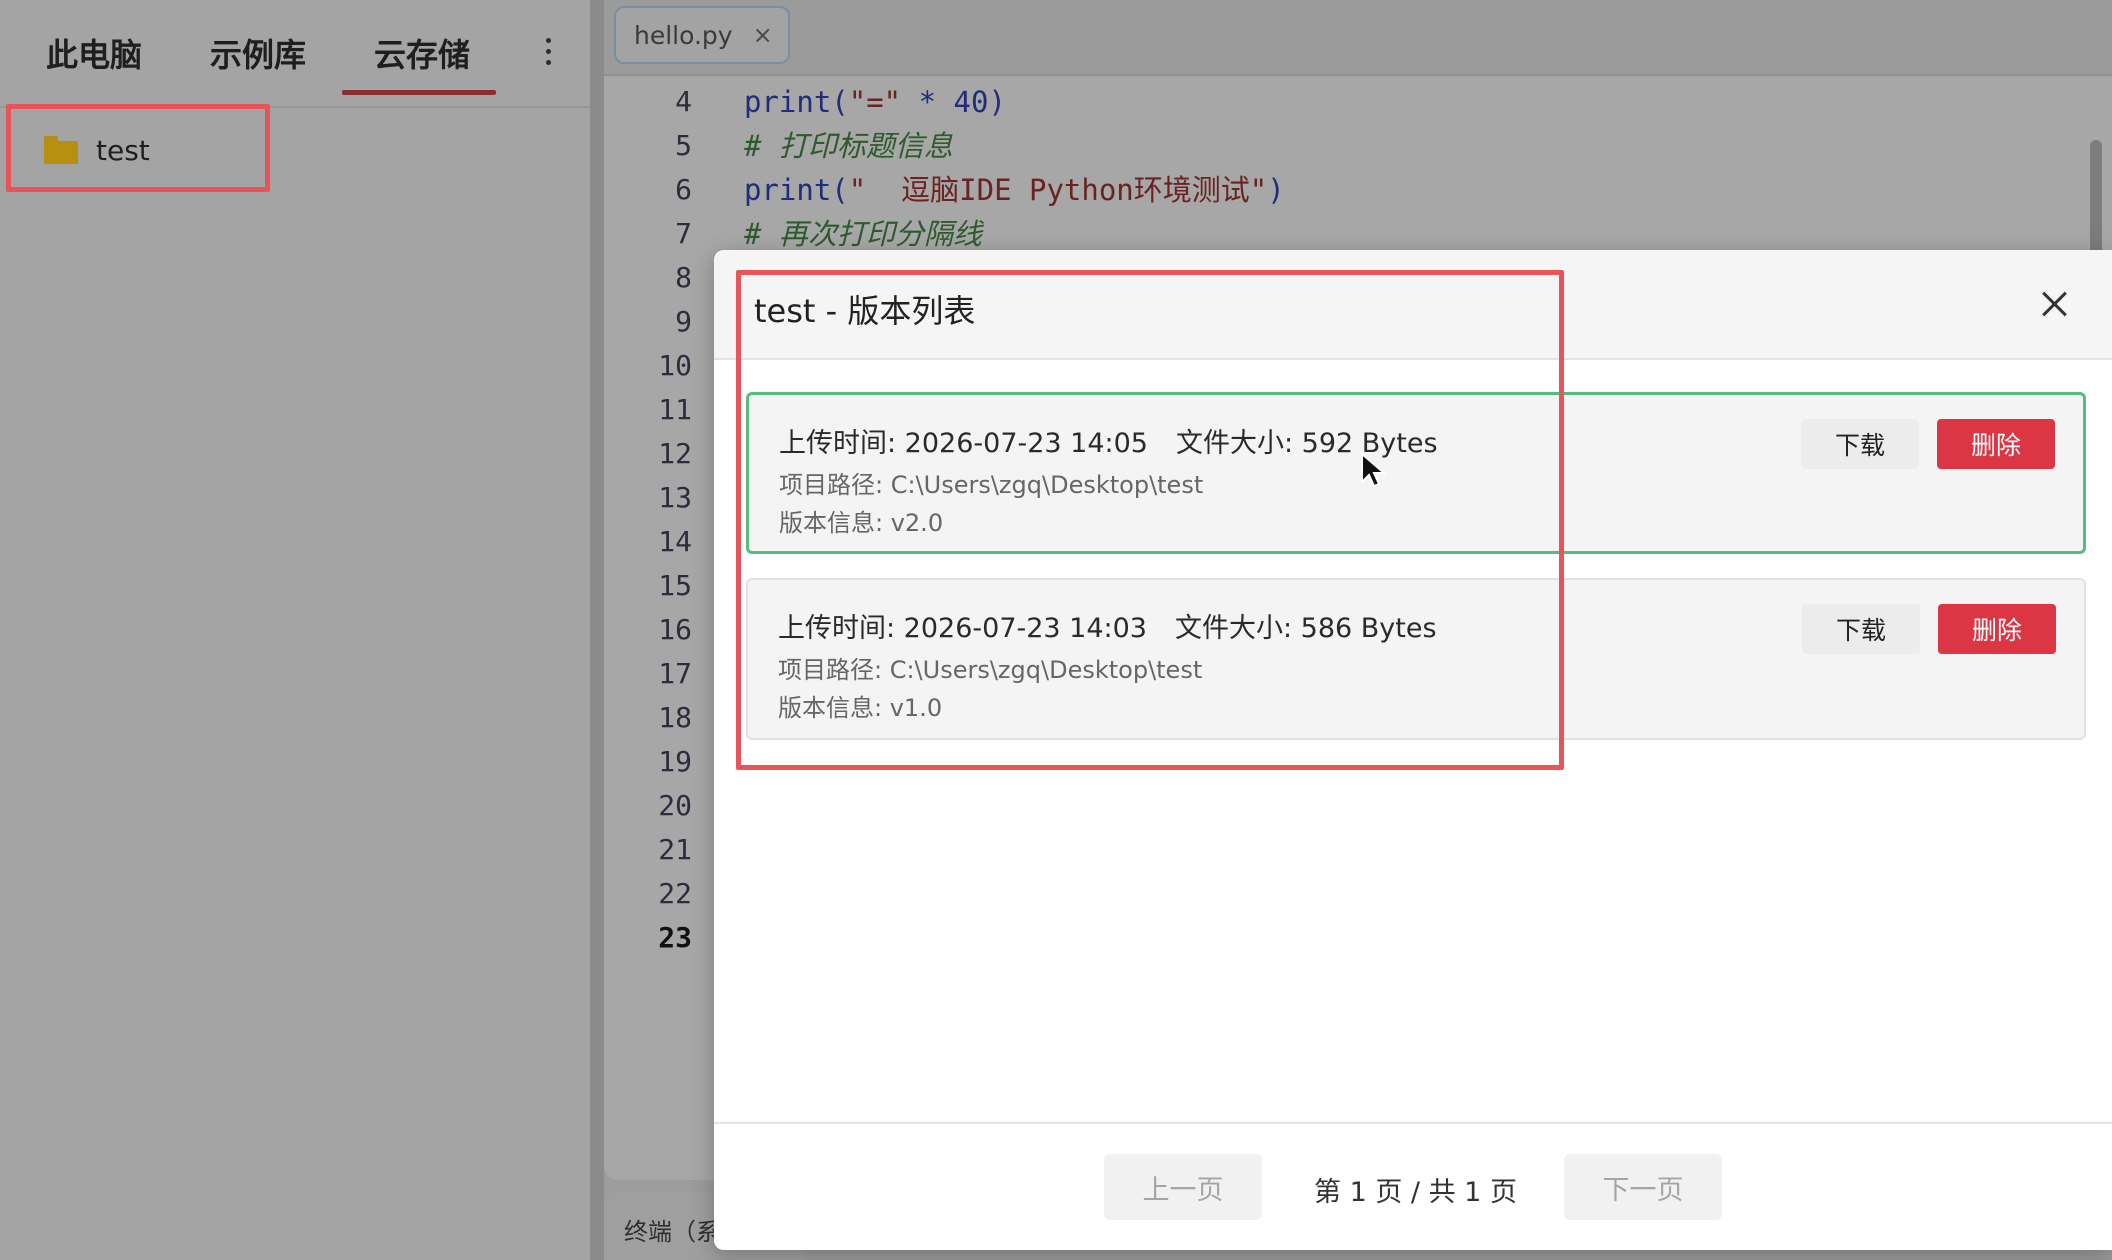 The height and width of the screenshot is (1260, 2112). What do you see at coordinates (683, 145) in the screenshot?
I see `line-number: 5` at bounding box center [683, 145].